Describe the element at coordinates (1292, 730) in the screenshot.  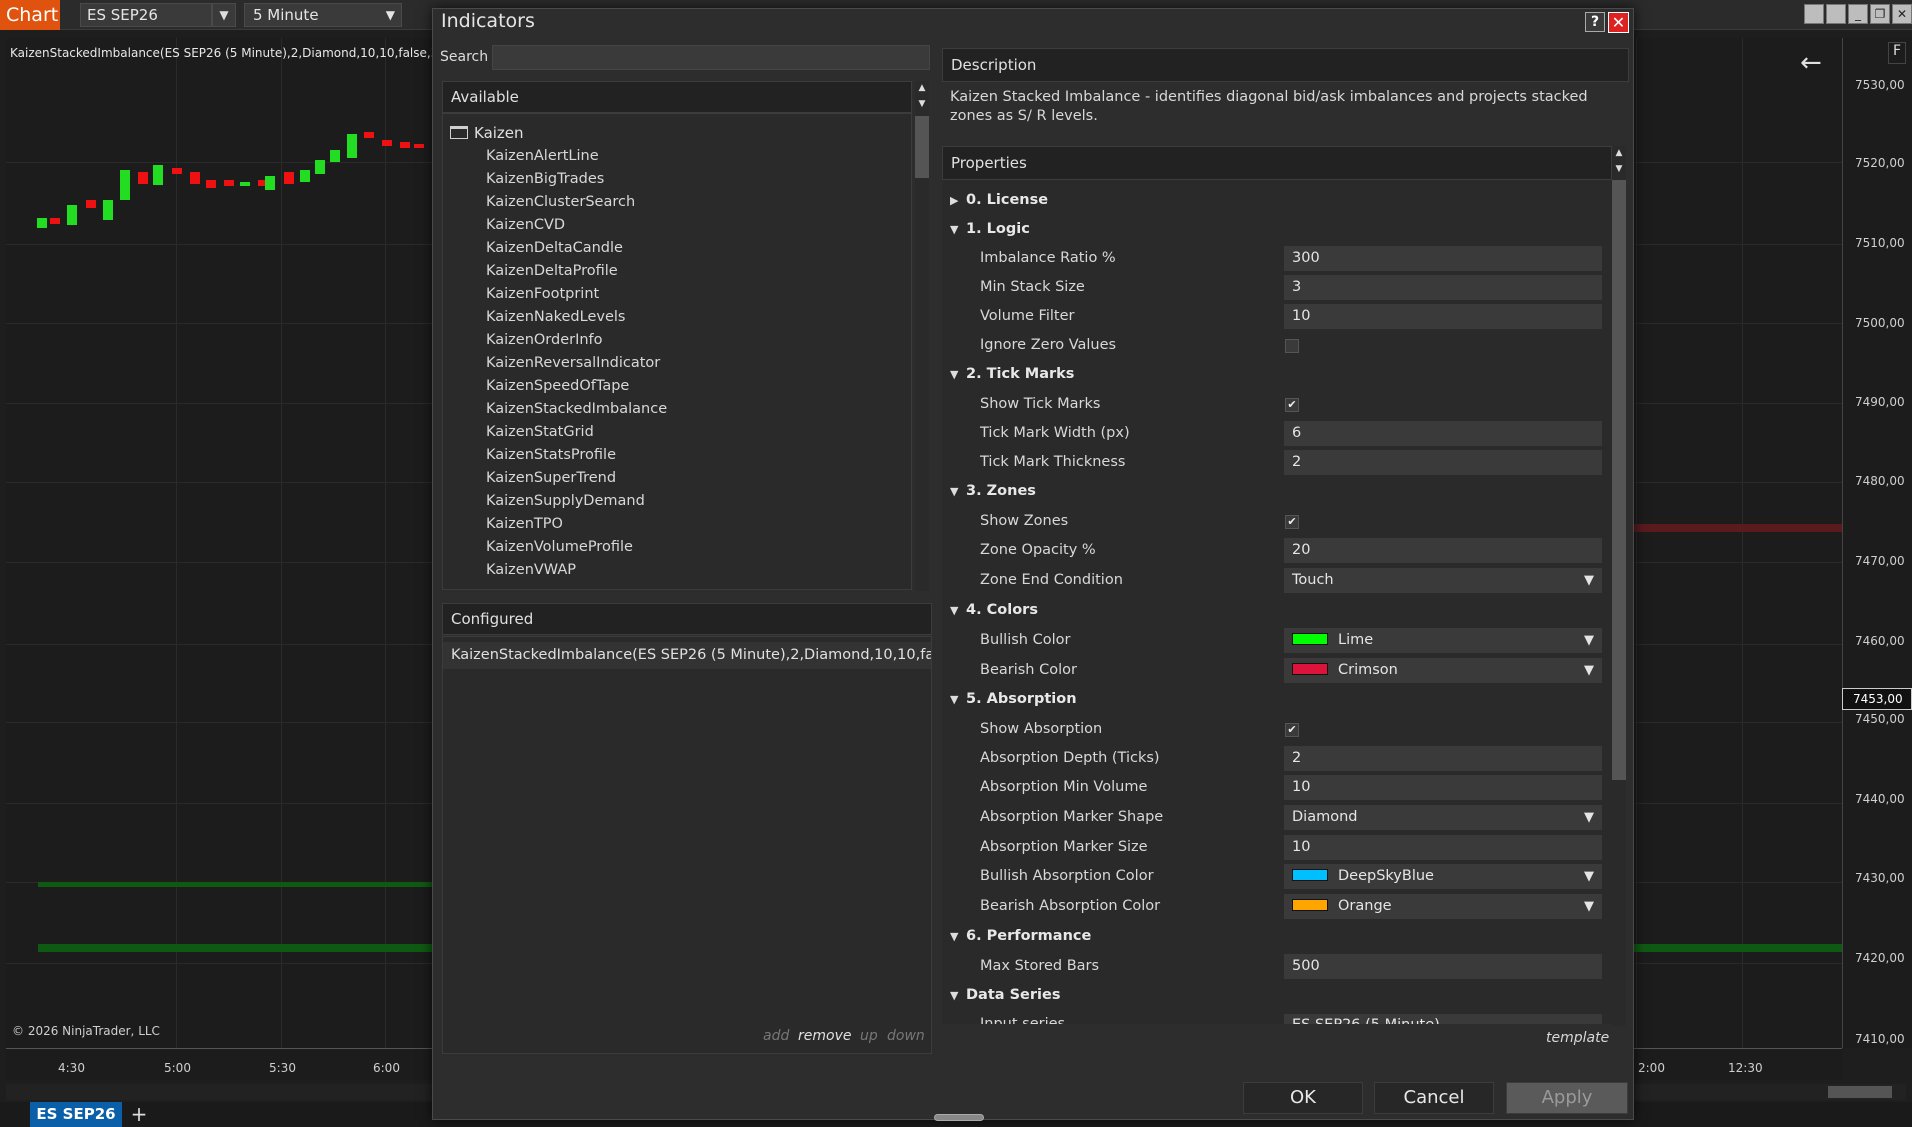
I see `show-absorption-checkbox: ✔` at that location.